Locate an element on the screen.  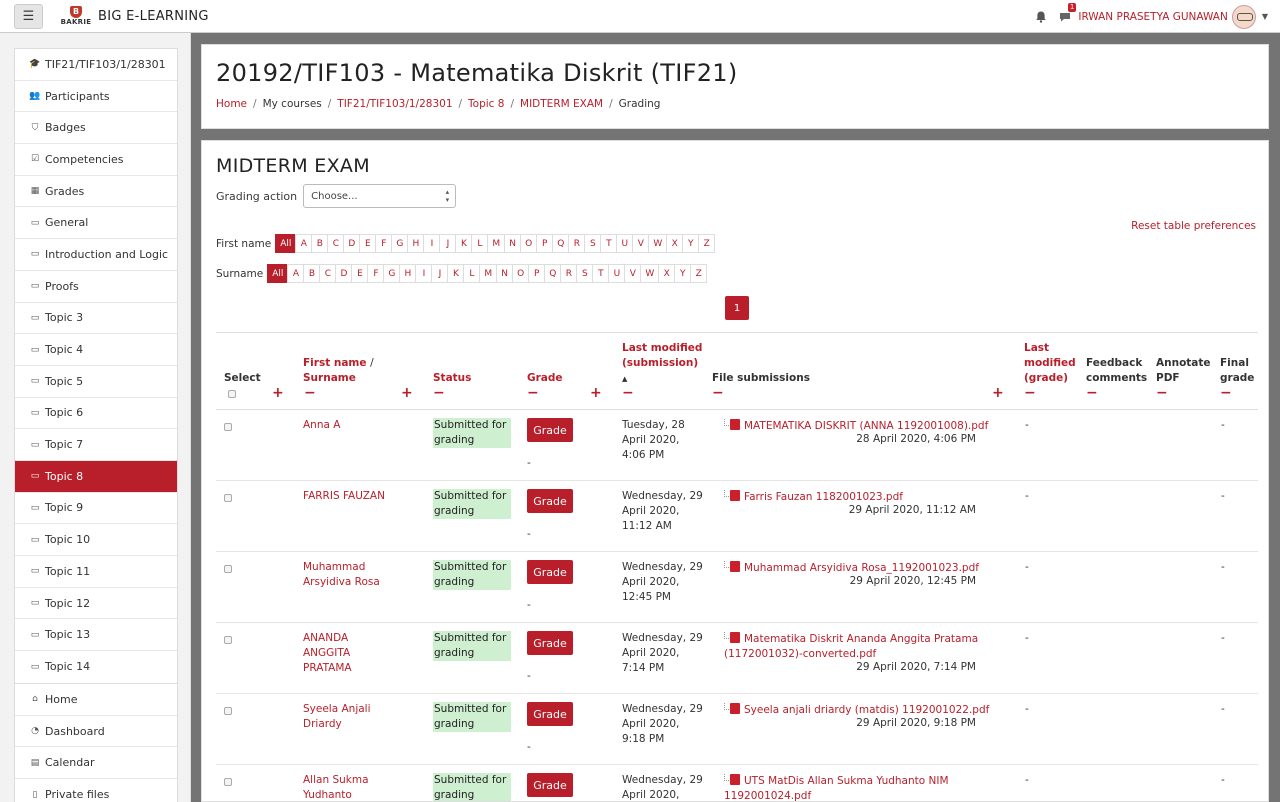
sidebar-item-topic-3: ▭ Topic 3 is located at coordinates (96, 319).